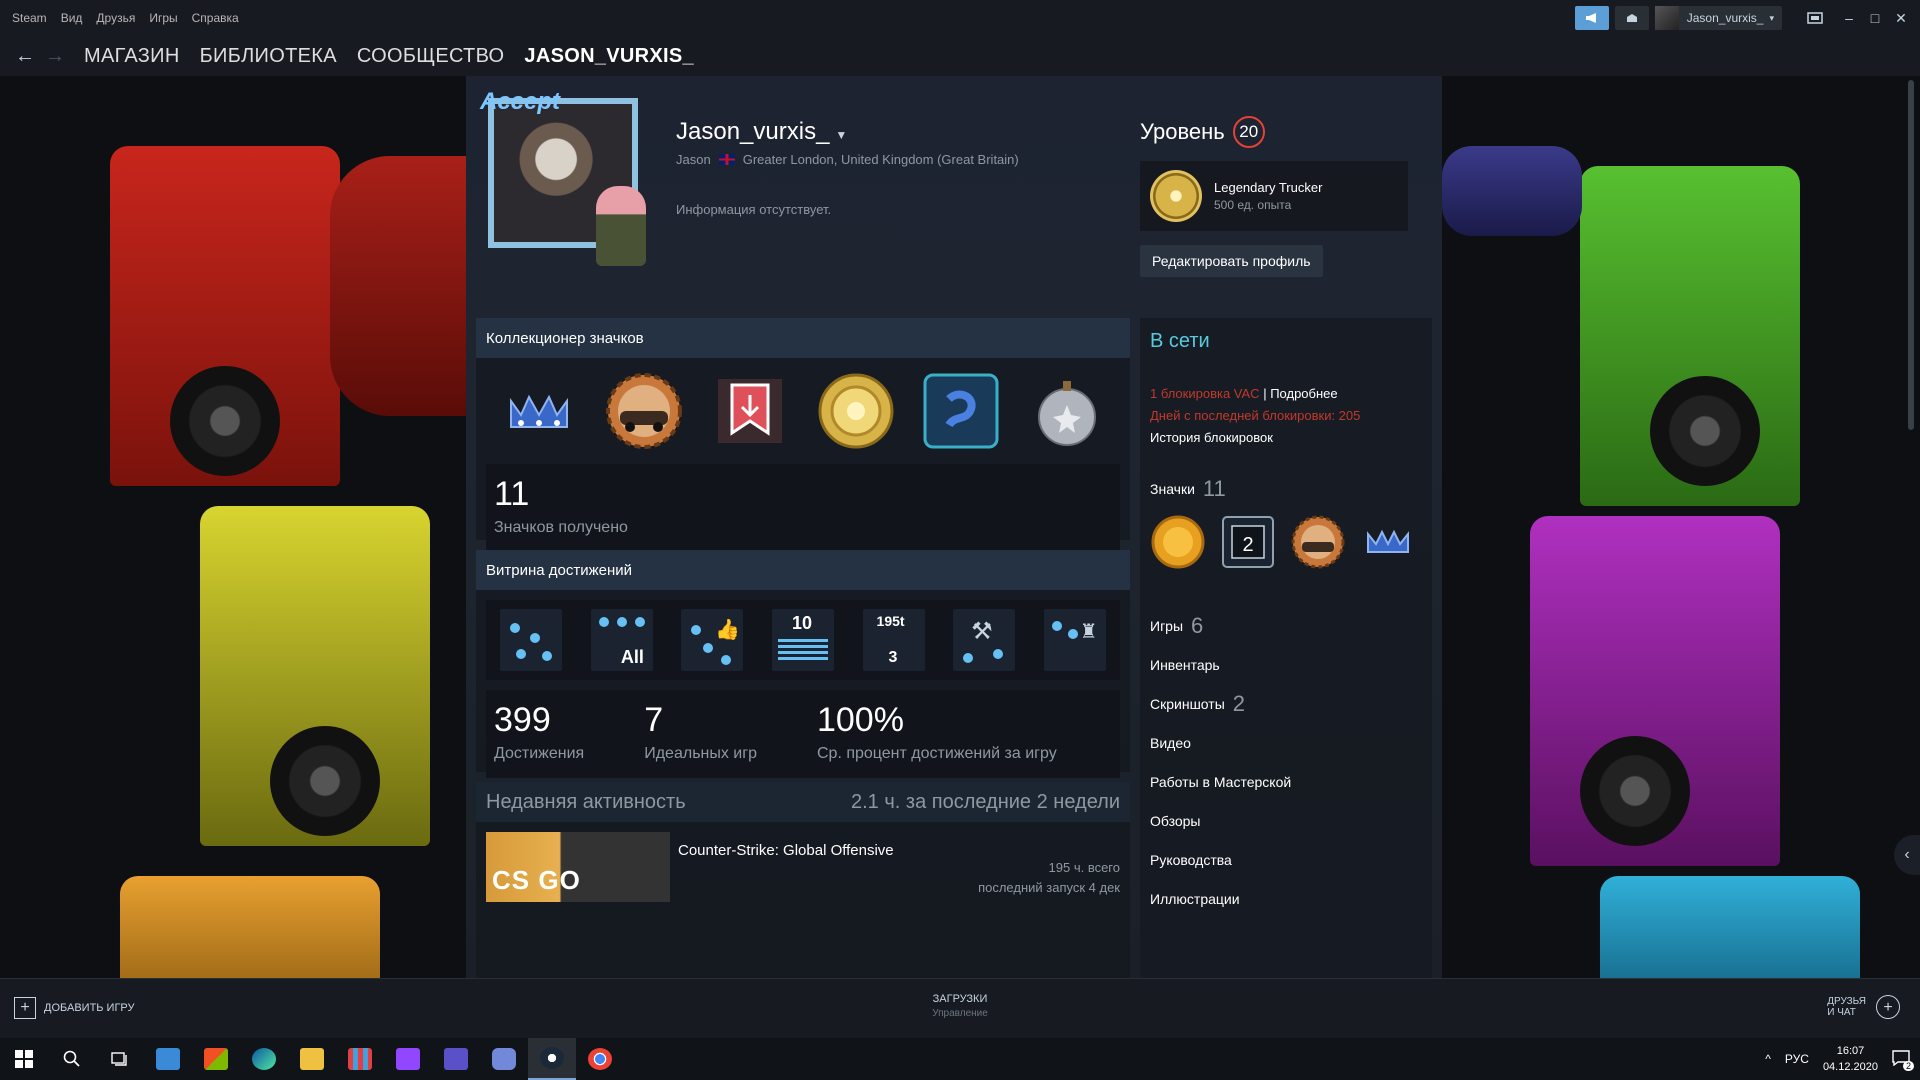  I want to click on gold-medal-badge-icon, so click(1178, 542).